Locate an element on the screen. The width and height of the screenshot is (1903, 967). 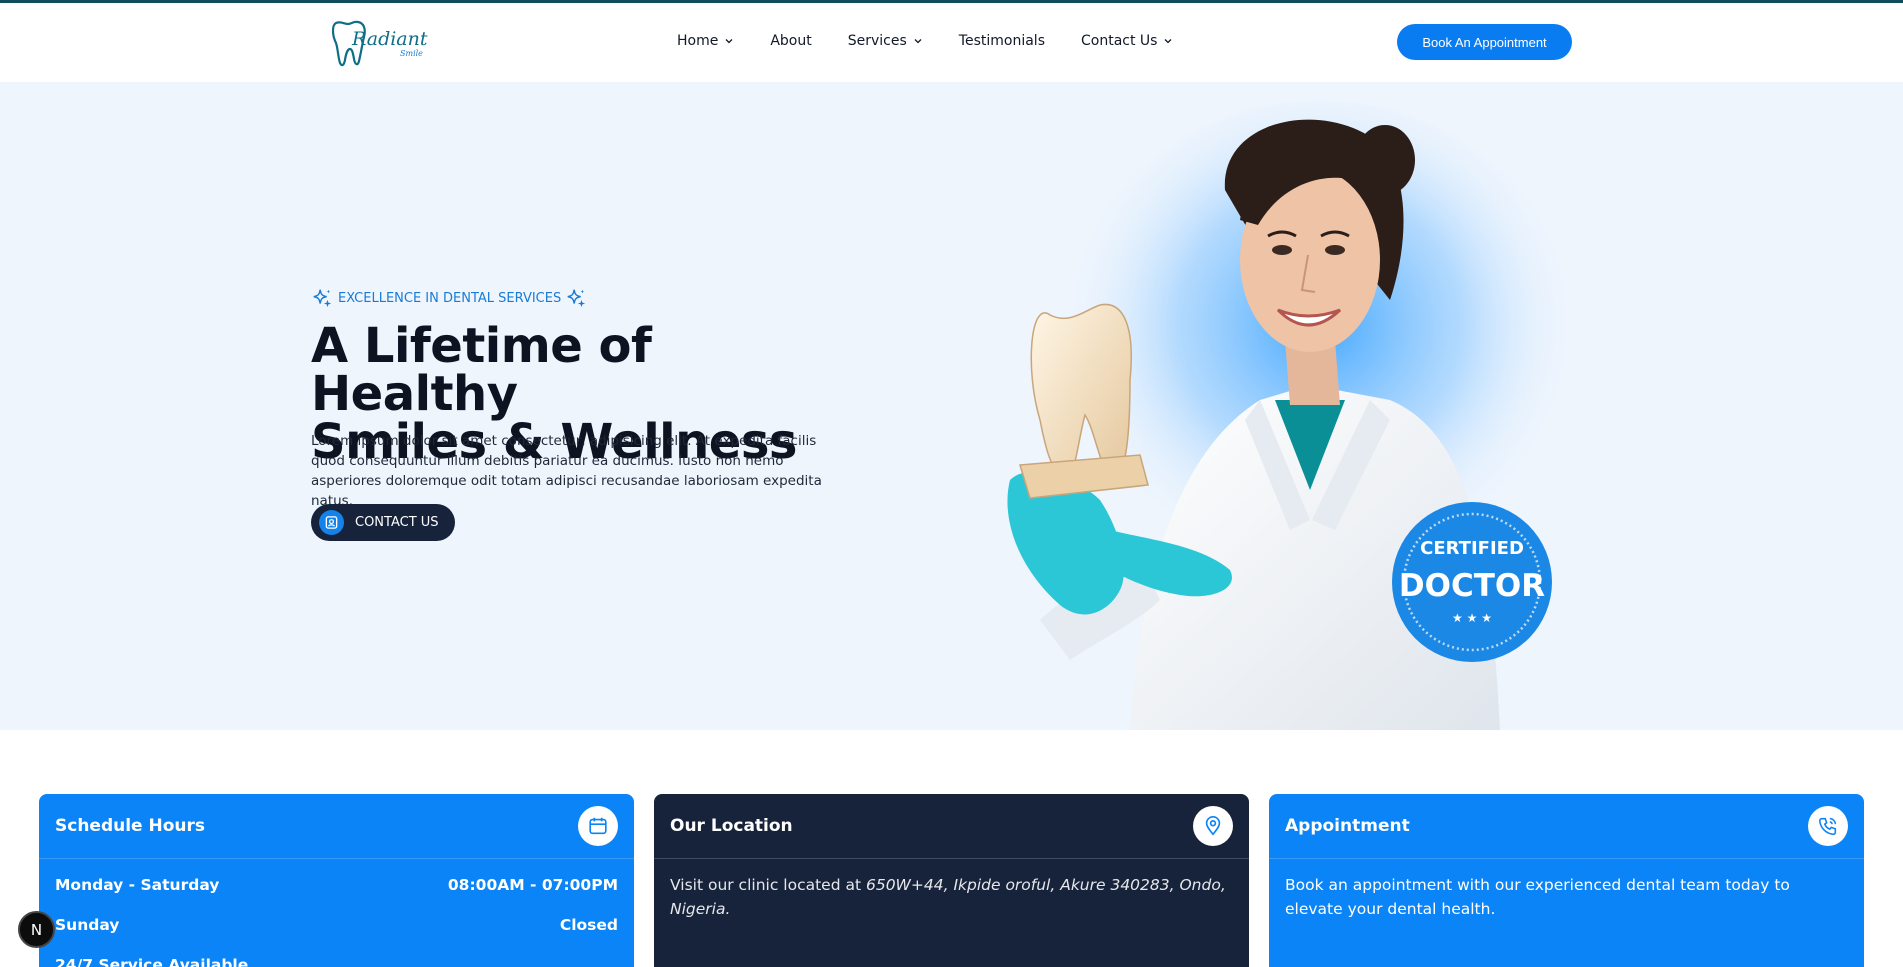
calendar-icon is located at coordinates (598, 826).